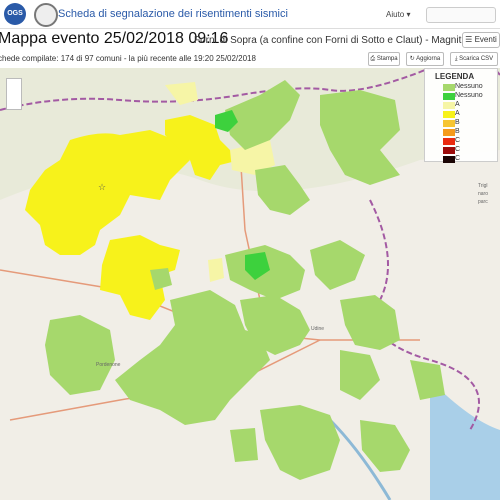 This screenshot has width=500, height=500. Describe the element at coordinates (387, 59) in the screenshot. I see `print-button-label: Stampa` at that location.